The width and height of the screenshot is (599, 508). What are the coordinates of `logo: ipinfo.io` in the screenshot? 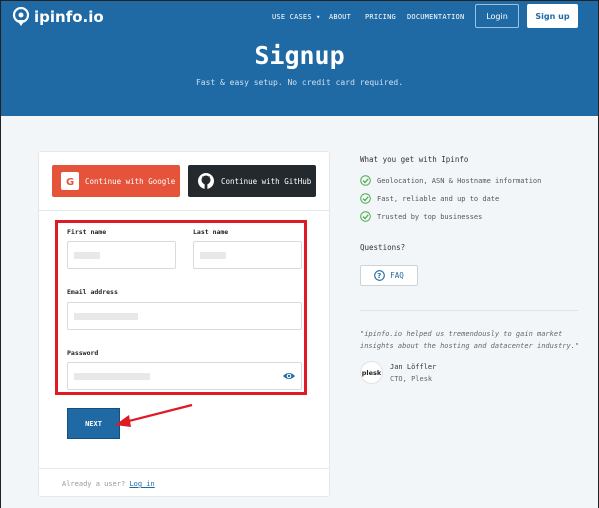 It's located at (58, 17).